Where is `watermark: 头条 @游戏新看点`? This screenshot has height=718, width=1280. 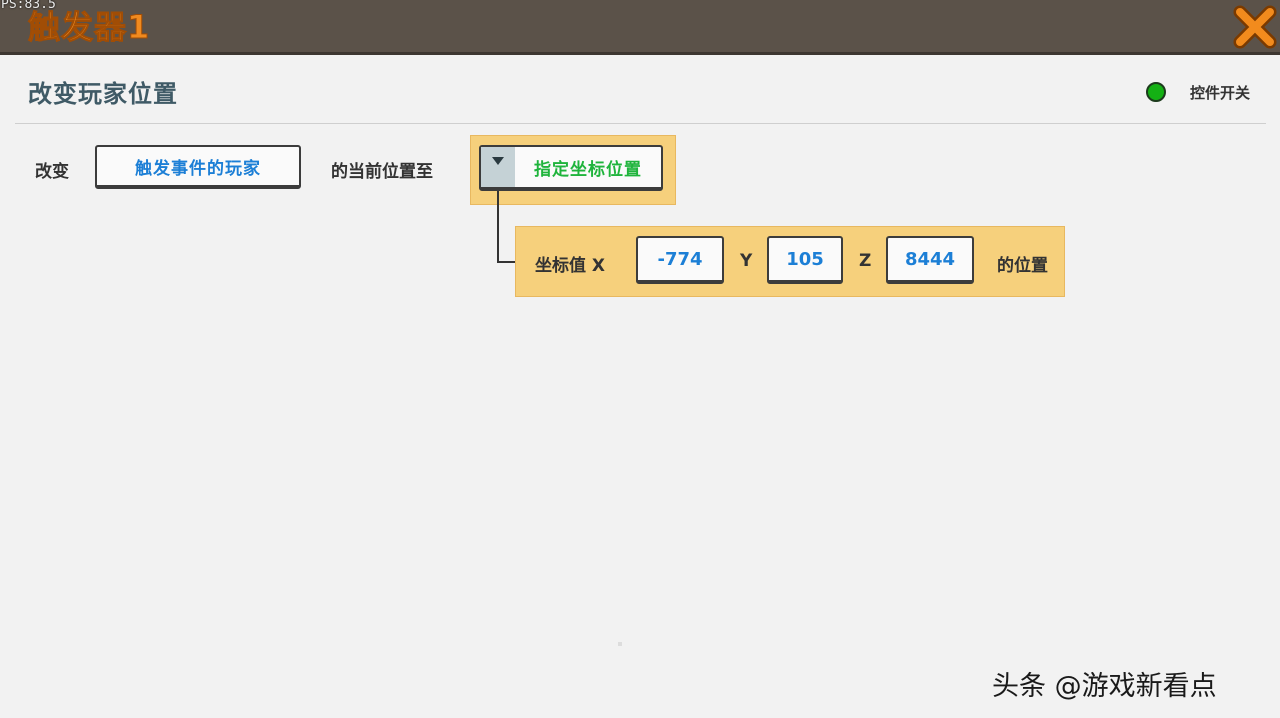 watermark: 头条 @游戏新看点 is located at coordinates (1104, 686).